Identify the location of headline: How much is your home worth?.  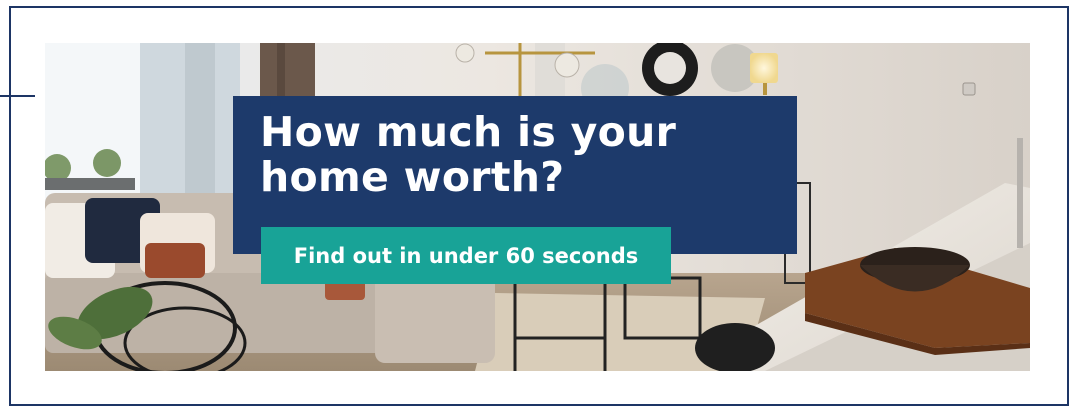
(468, 154).